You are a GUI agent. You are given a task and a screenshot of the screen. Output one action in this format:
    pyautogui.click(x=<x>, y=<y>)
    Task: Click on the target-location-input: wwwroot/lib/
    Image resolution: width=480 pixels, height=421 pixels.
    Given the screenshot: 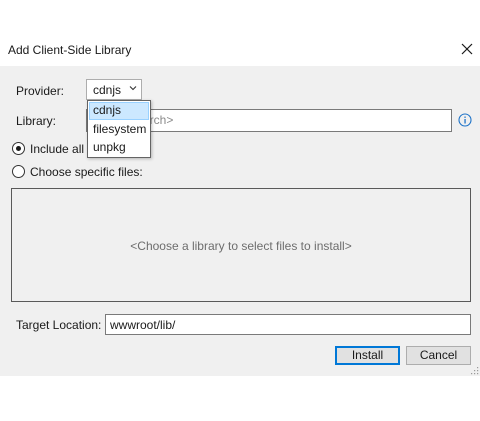 What is the action you would take?
    pyautogui.click(x=288, y=324)
    